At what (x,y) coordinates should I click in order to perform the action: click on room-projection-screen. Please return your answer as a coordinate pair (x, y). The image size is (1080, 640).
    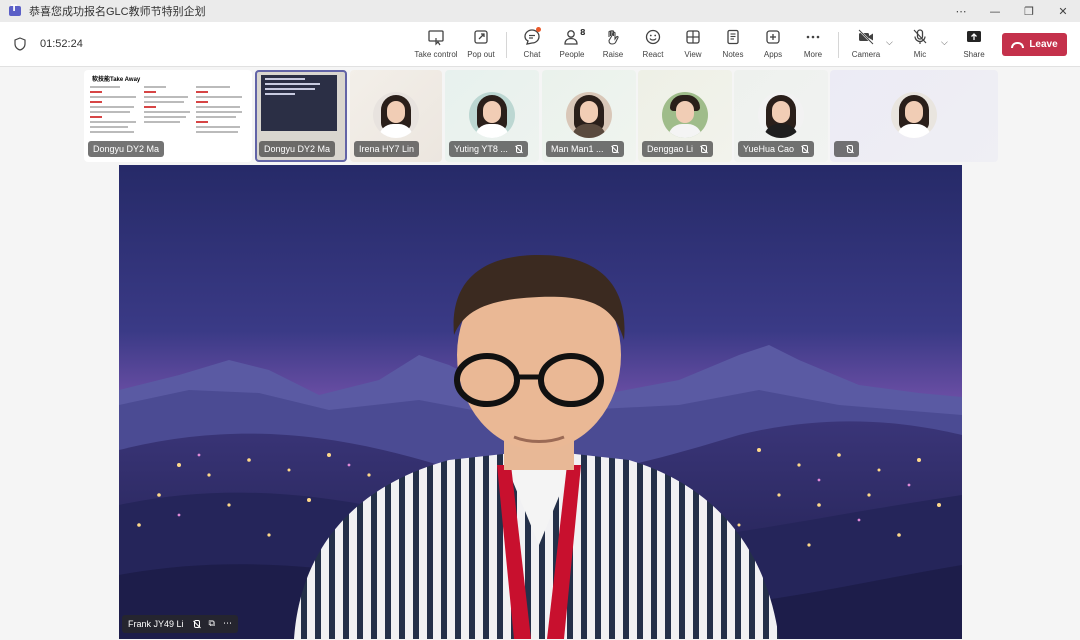
    Looking at the image, I should click on (299, 103).